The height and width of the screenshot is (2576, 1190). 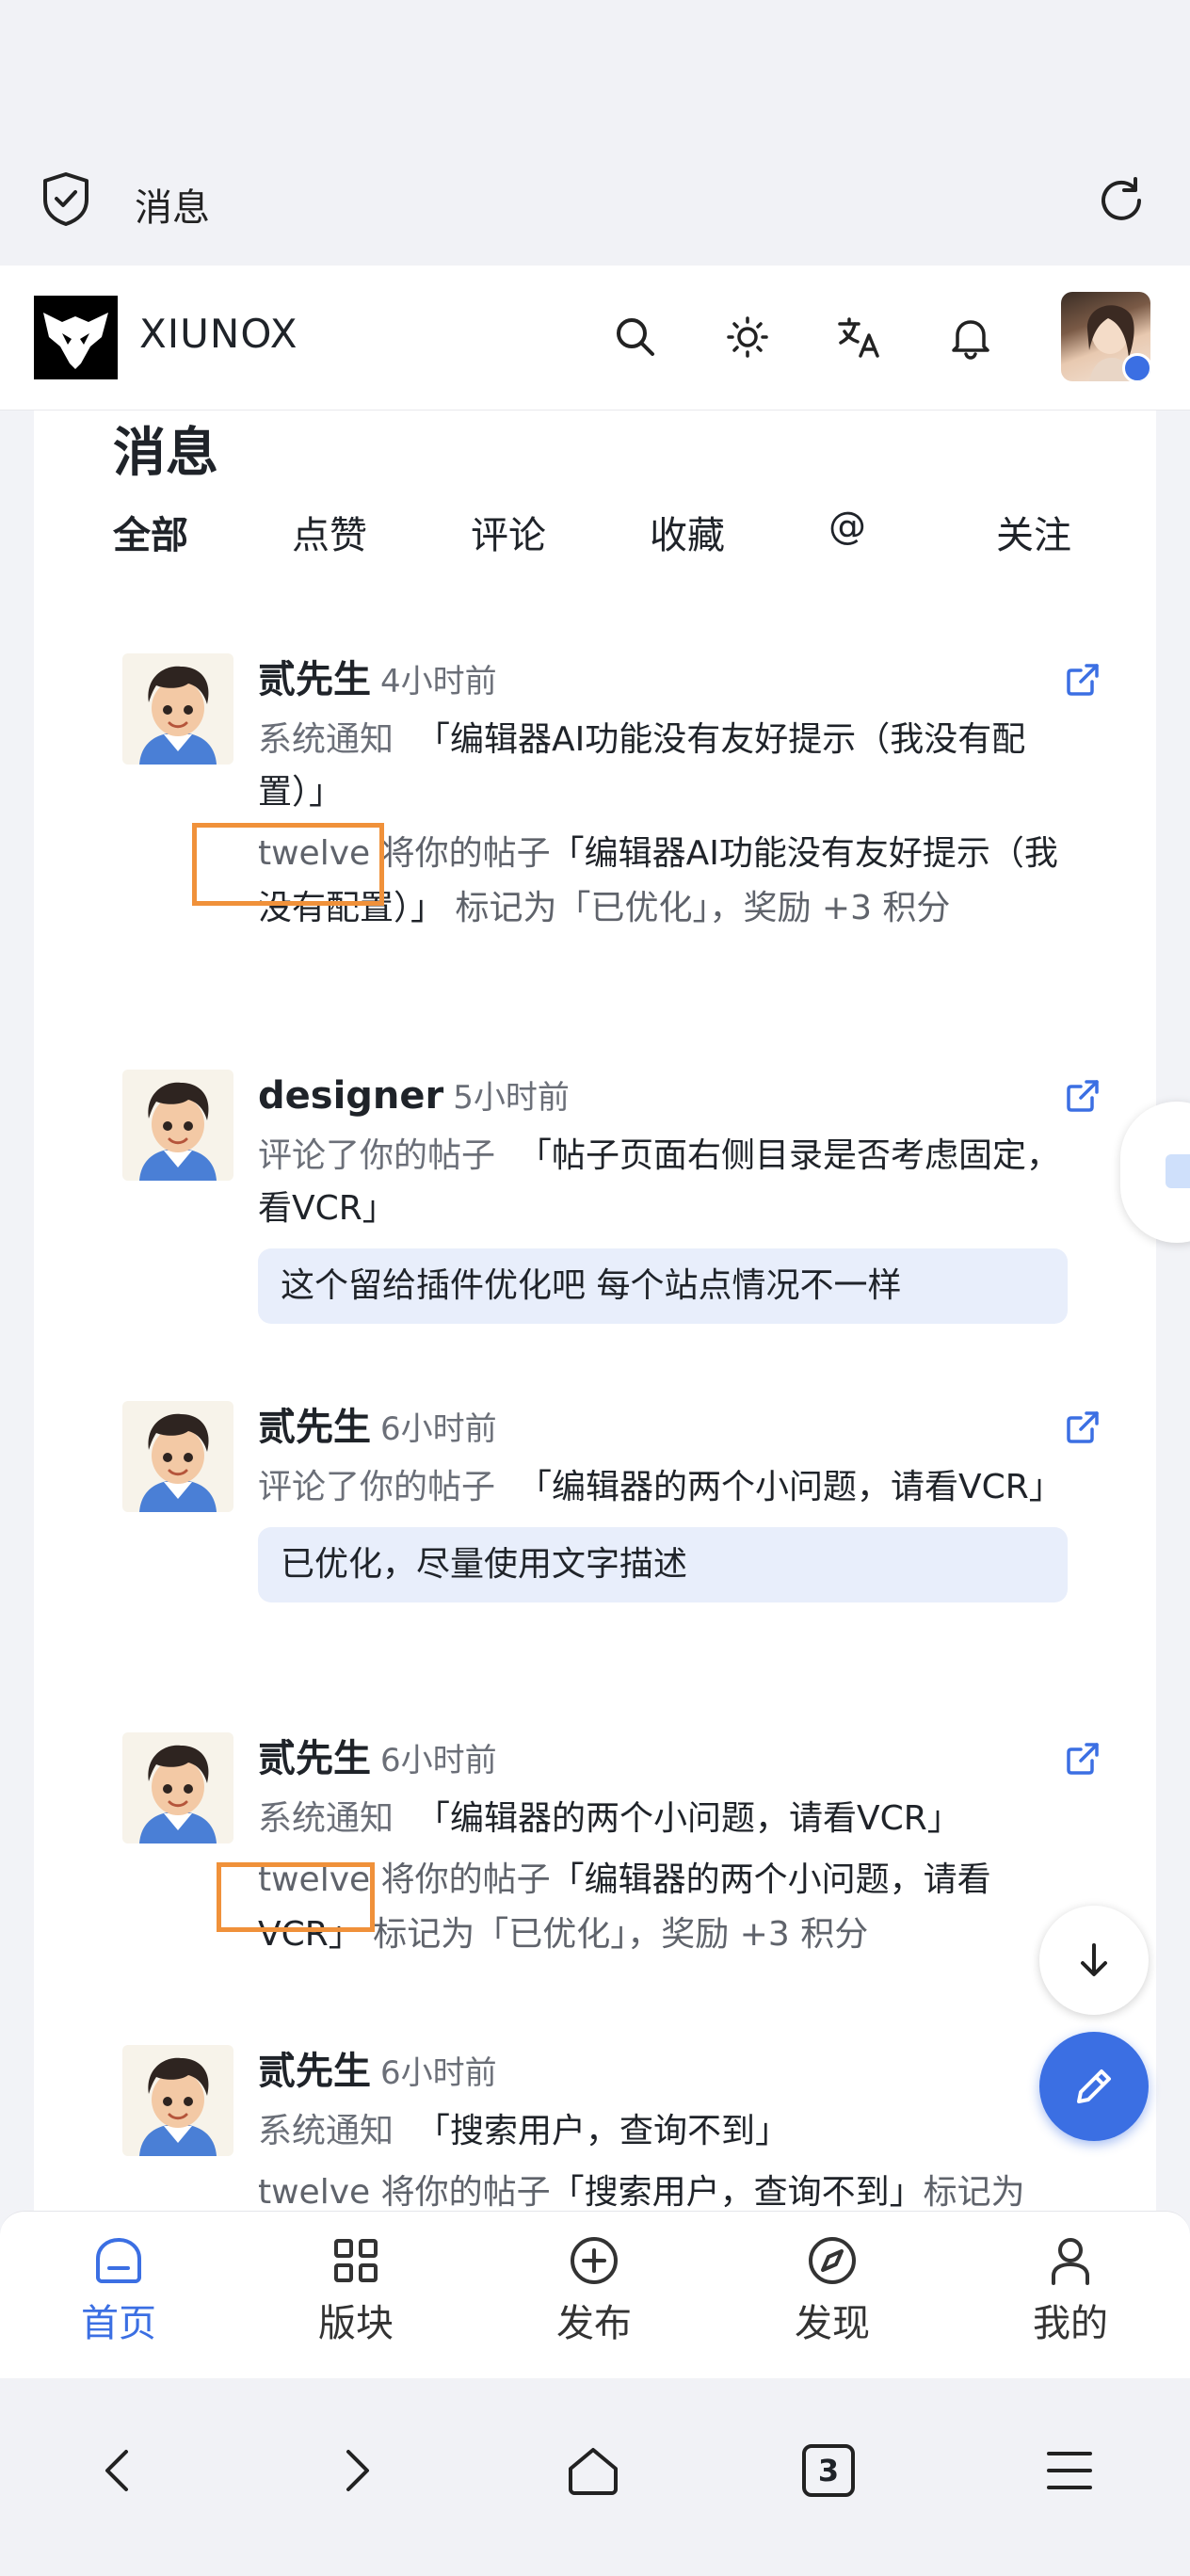 What do you see at coordinates (602, 533) in the screenshot?
I see `message-tabs: 全部 点赞 评论 收藏 @ 关注` at bounding box center [602, 533].